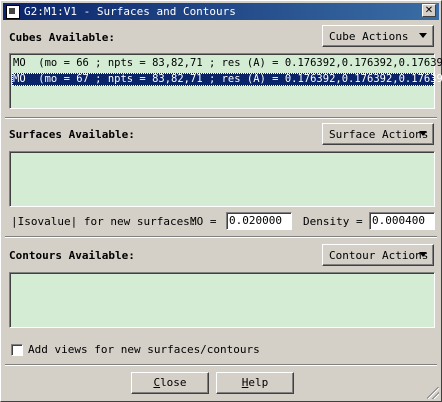 This screenshot has width=442, height=402. I want to click on surfaces-list, so click(222, 179).